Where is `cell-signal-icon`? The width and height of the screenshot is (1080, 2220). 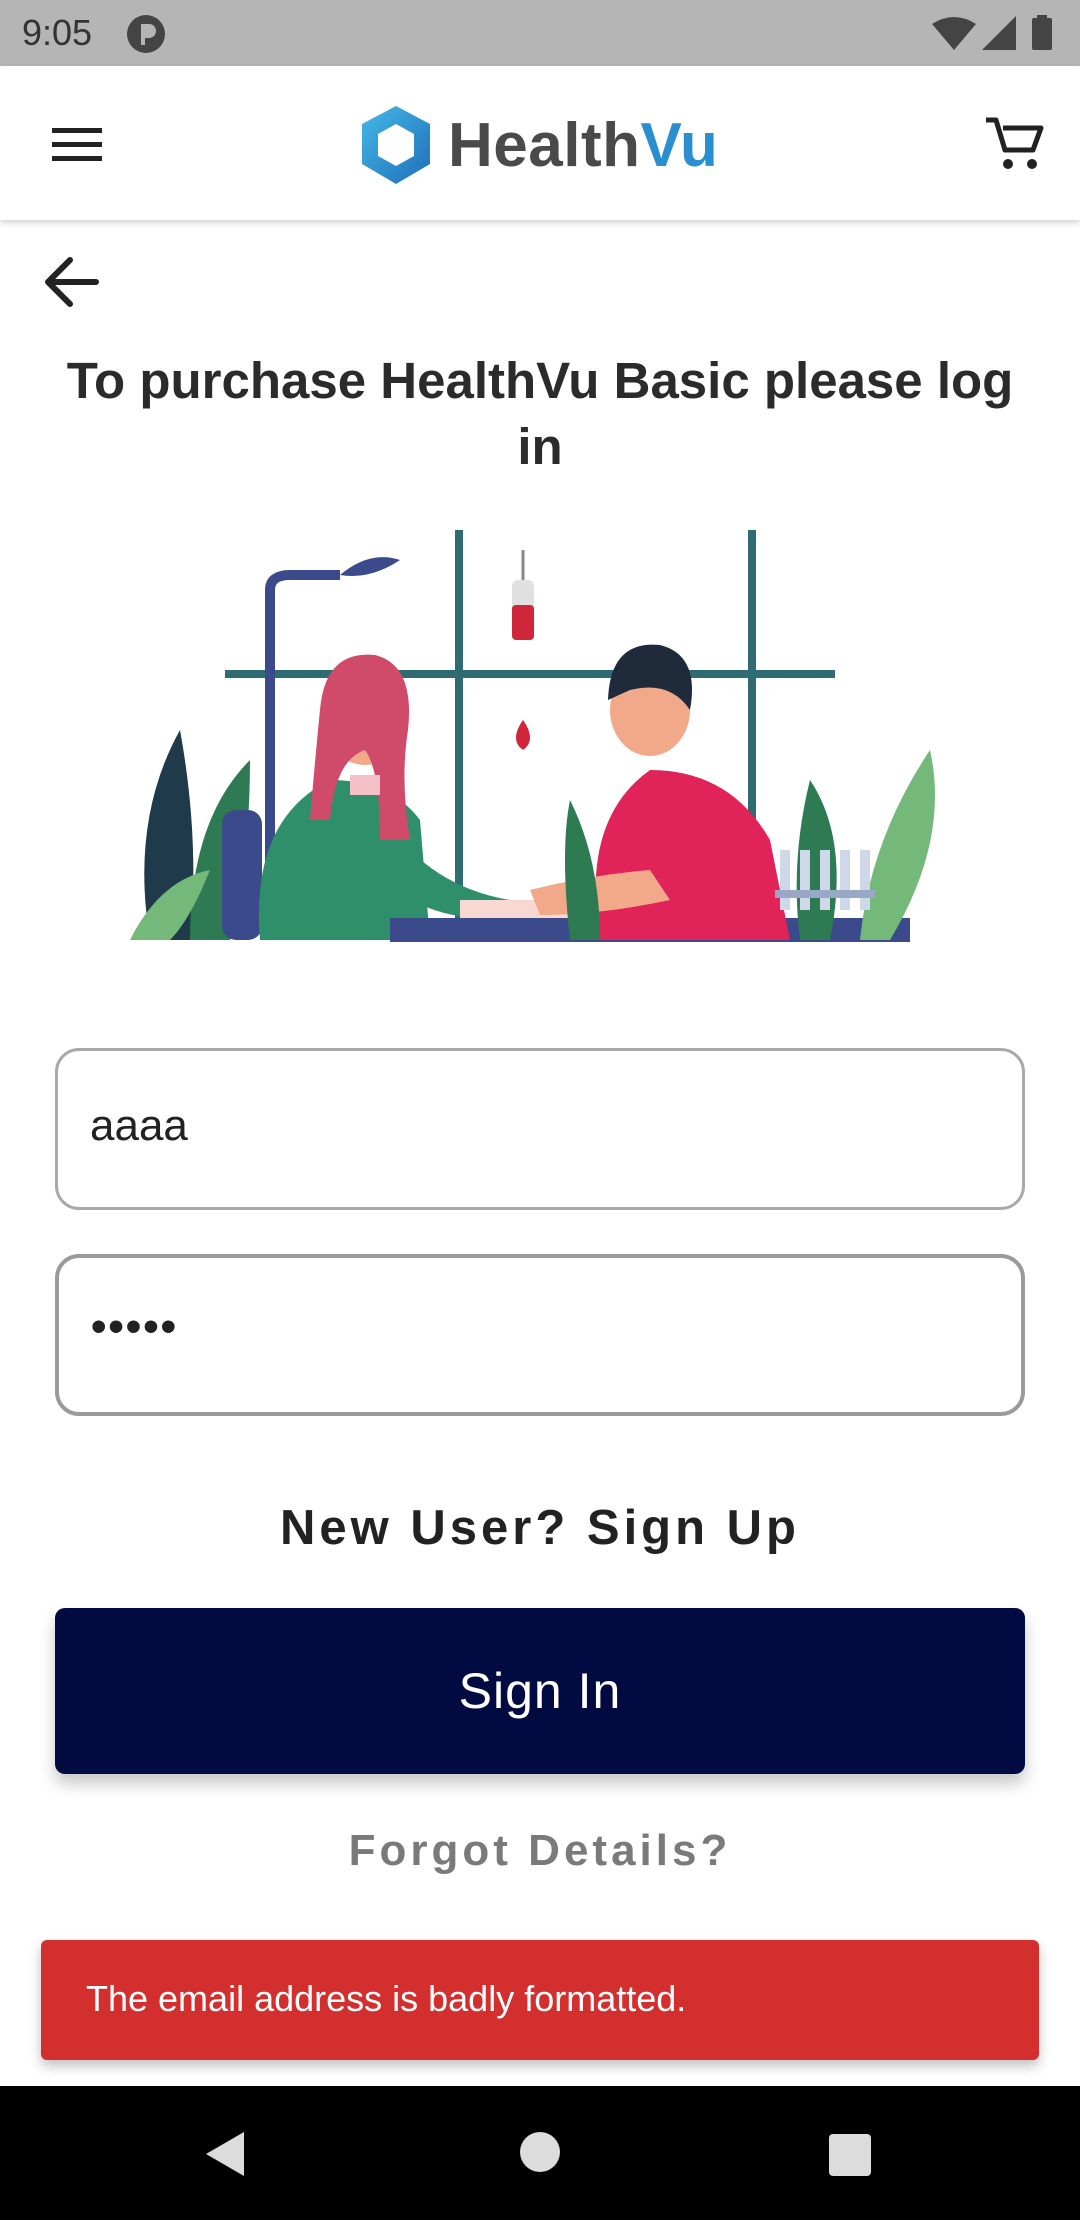
cell-signal-icon is located at coordinates (999, 33).